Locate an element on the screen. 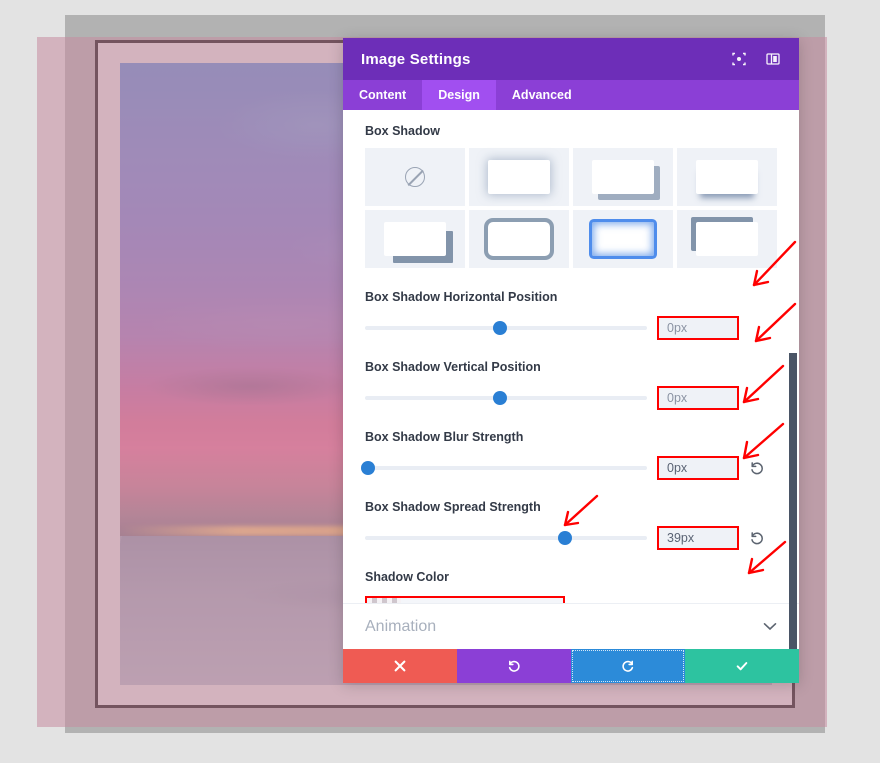 The image size is (880, 763). label-vertical-position: Box Shadow Vertical Position is located at coordinates (453, 367).